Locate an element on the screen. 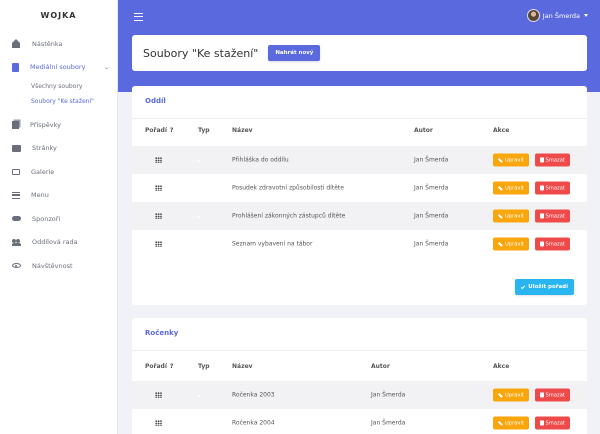 Image resolution: width=600 pixels, height=434 pixels. sidebar-item-council: Oddílová rada is located at coordinates (58, 243).